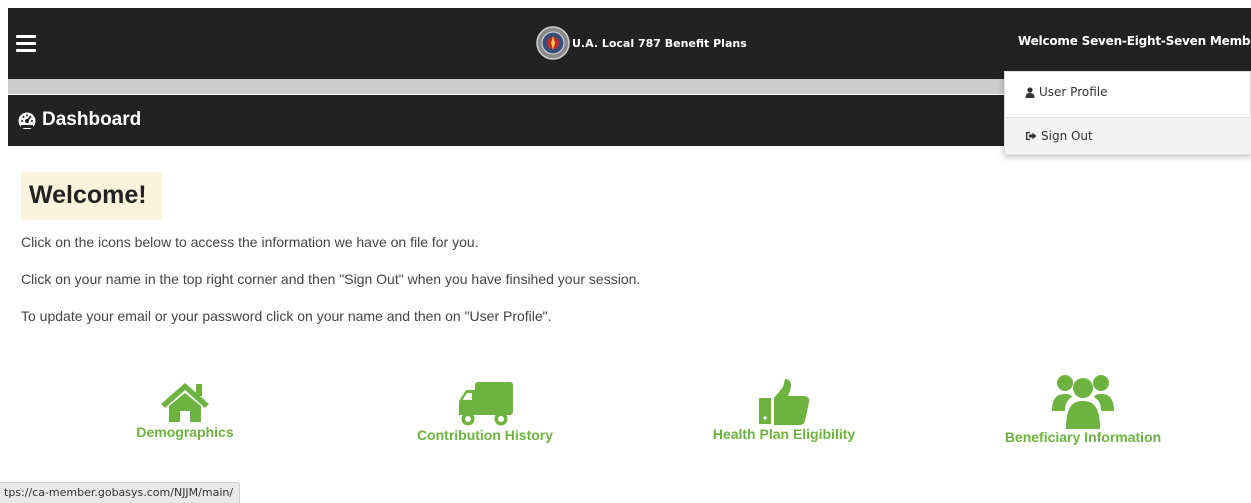 This screenshot has width=1251, height=503. I want to click on union-logo-icon, so click(553, 43).